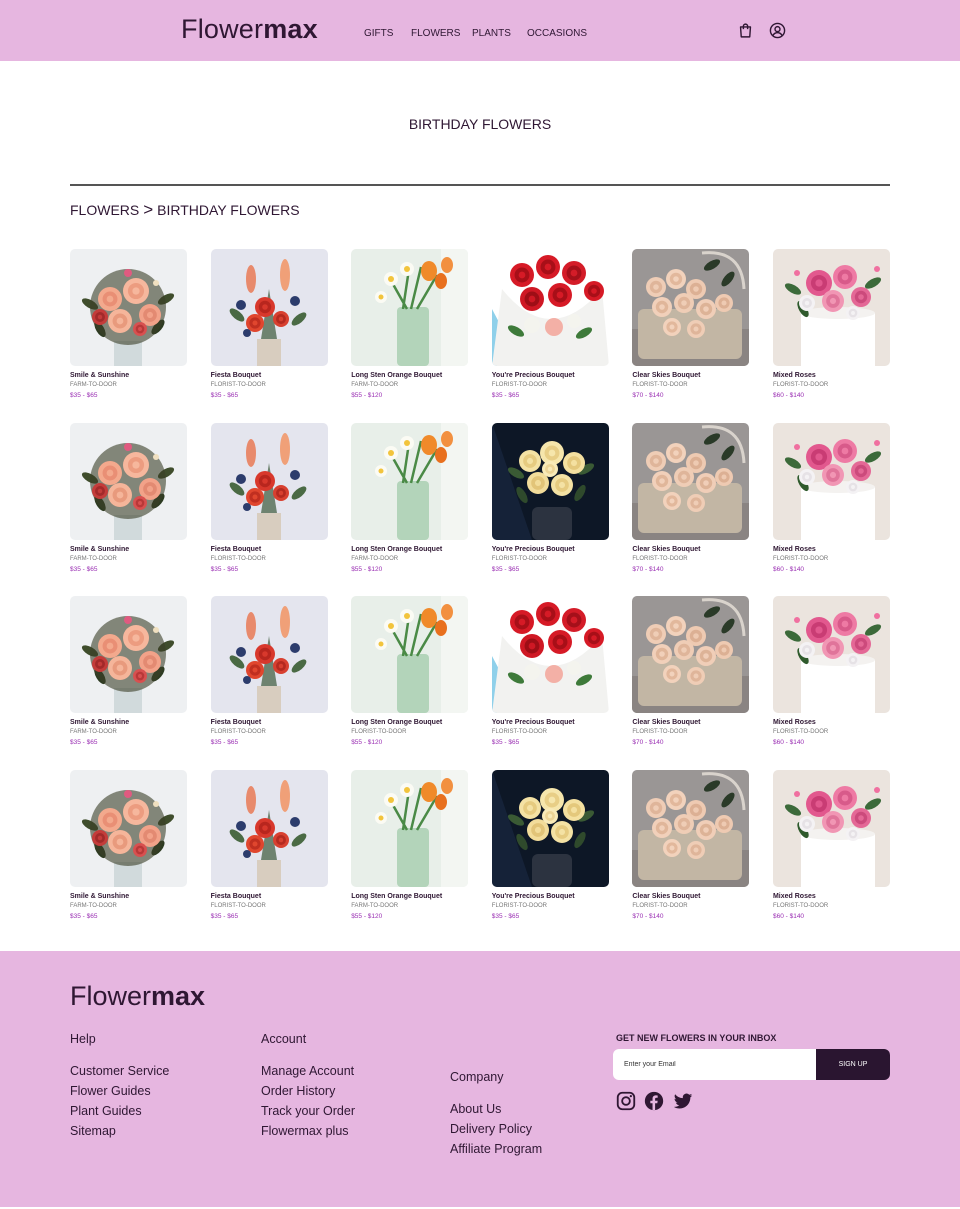 This screenshot has width=960, height=1209. I want to click on account-icon, so click(777, 30).